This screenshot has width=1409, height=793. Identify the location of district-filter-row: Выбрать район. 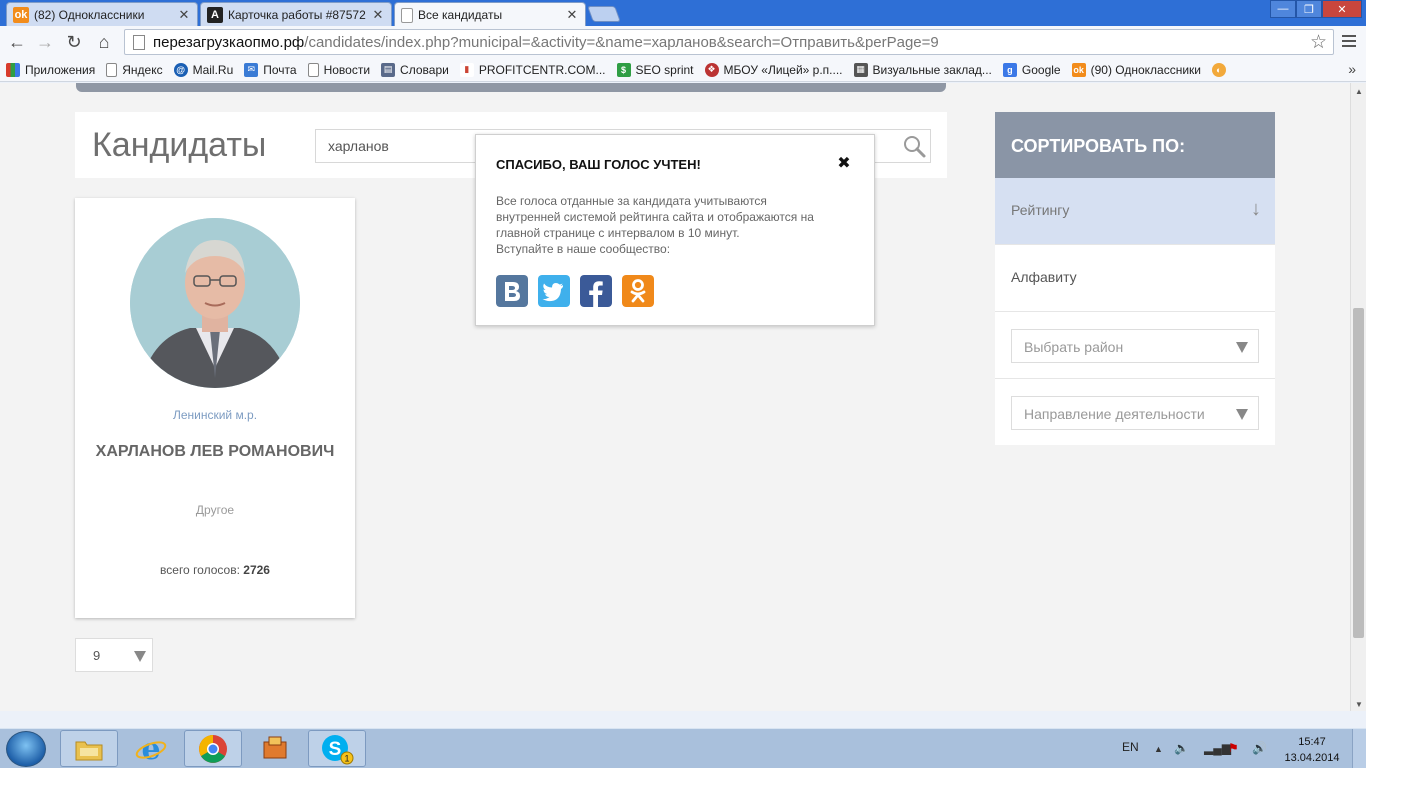
(1135, 345).